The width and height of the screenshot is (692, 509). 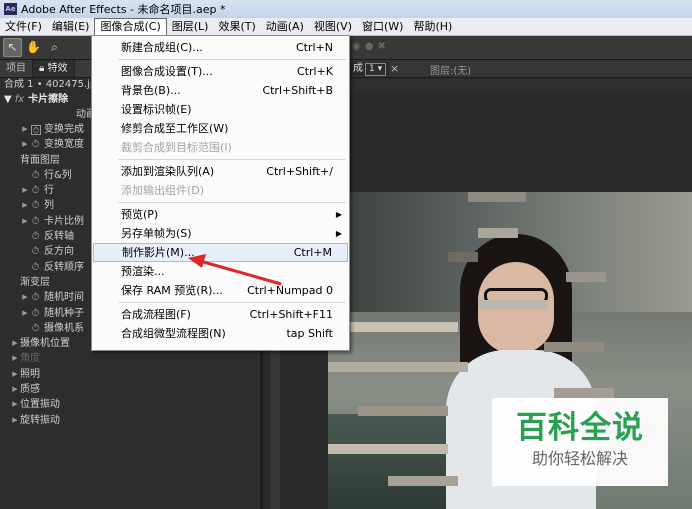 What do you see at coordinates (220, 171) in the screenshot?
I see `composition-menu-item: 添加到渲染队列(A) Ctrl+Shift+/` at bounding box center [220, 171].